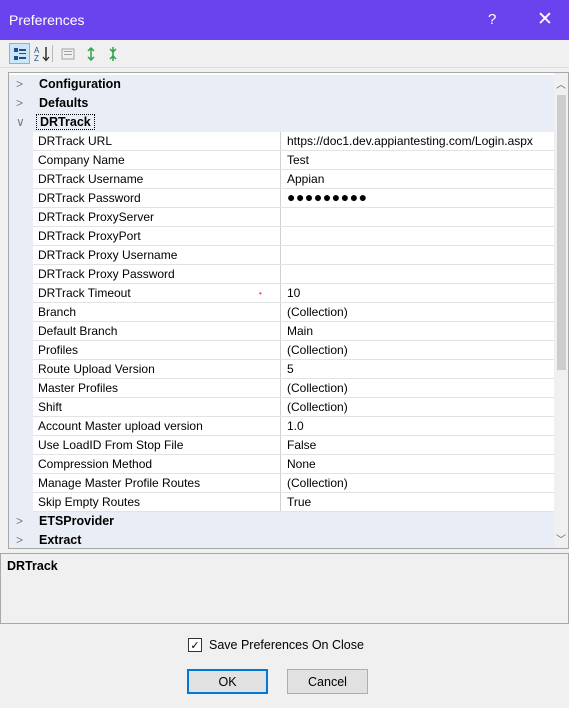 The width and height of the screenshot is (569, 708). I want to click on property-name: Company Name, so click(81, 160).